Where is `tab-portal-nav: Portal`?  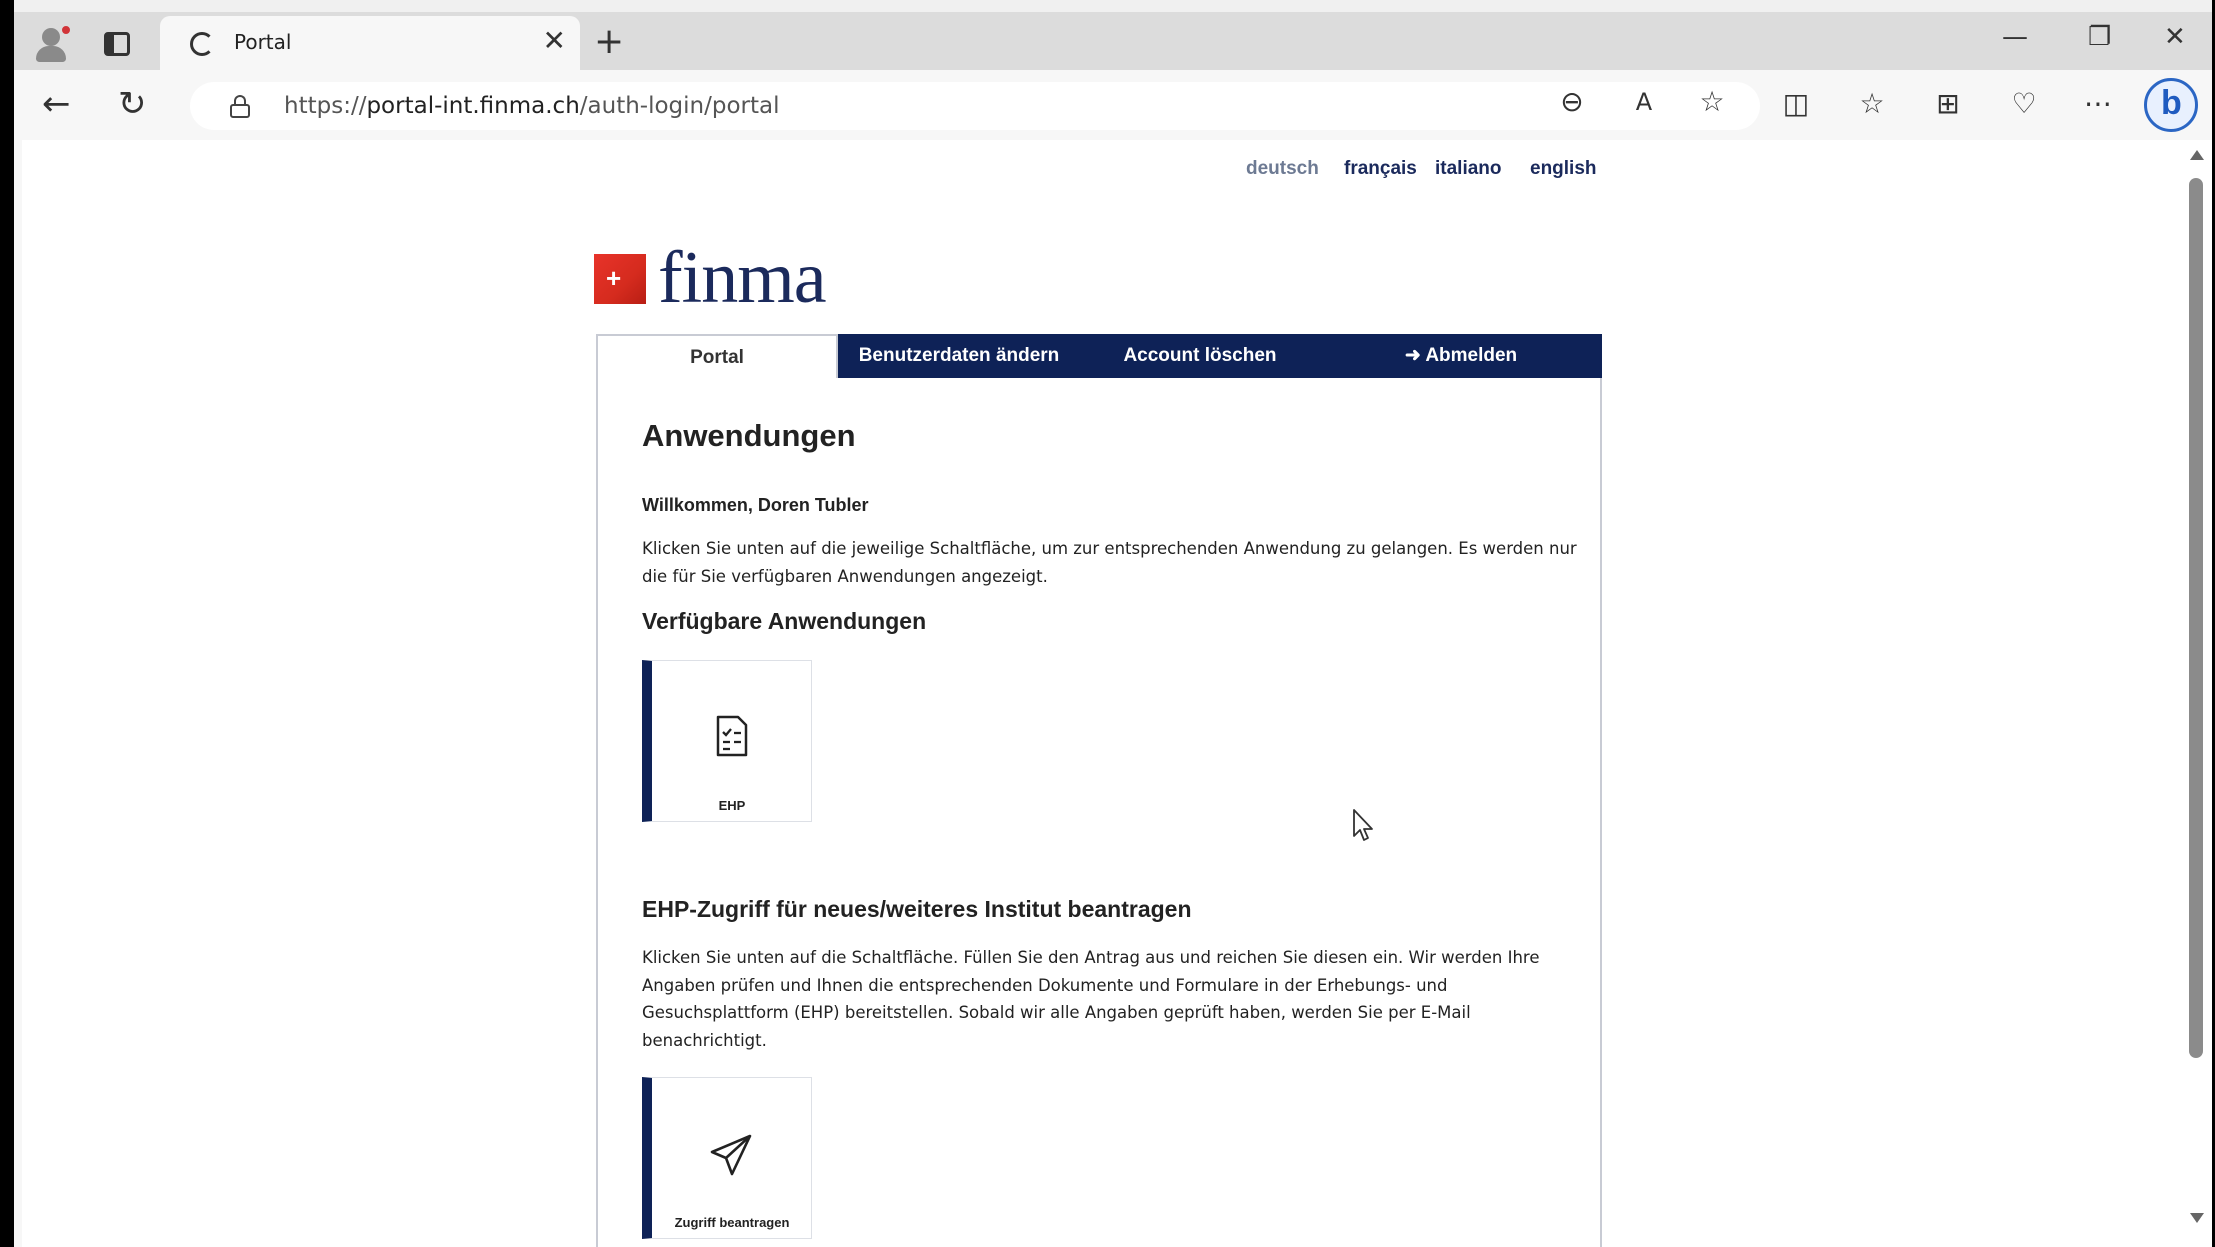 tab-portal-nav: Portal is located at coordinates (717, 356).